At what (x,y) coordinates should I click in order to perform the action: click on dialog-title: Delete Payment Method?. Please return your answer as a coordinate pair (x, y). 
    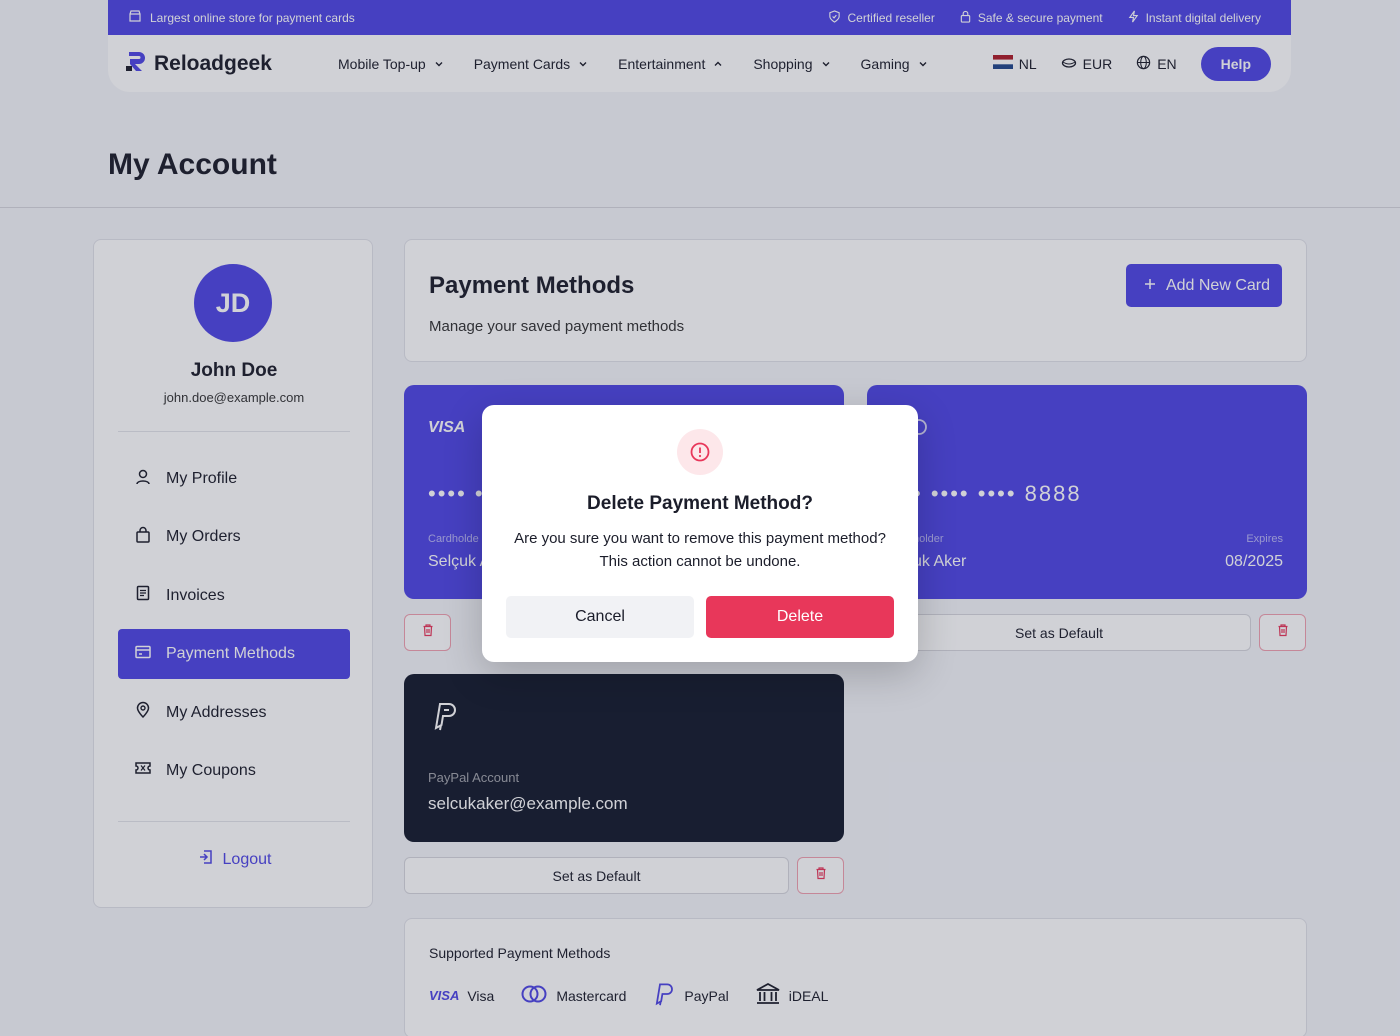
    Looking at the image, I should click on (700, 503).